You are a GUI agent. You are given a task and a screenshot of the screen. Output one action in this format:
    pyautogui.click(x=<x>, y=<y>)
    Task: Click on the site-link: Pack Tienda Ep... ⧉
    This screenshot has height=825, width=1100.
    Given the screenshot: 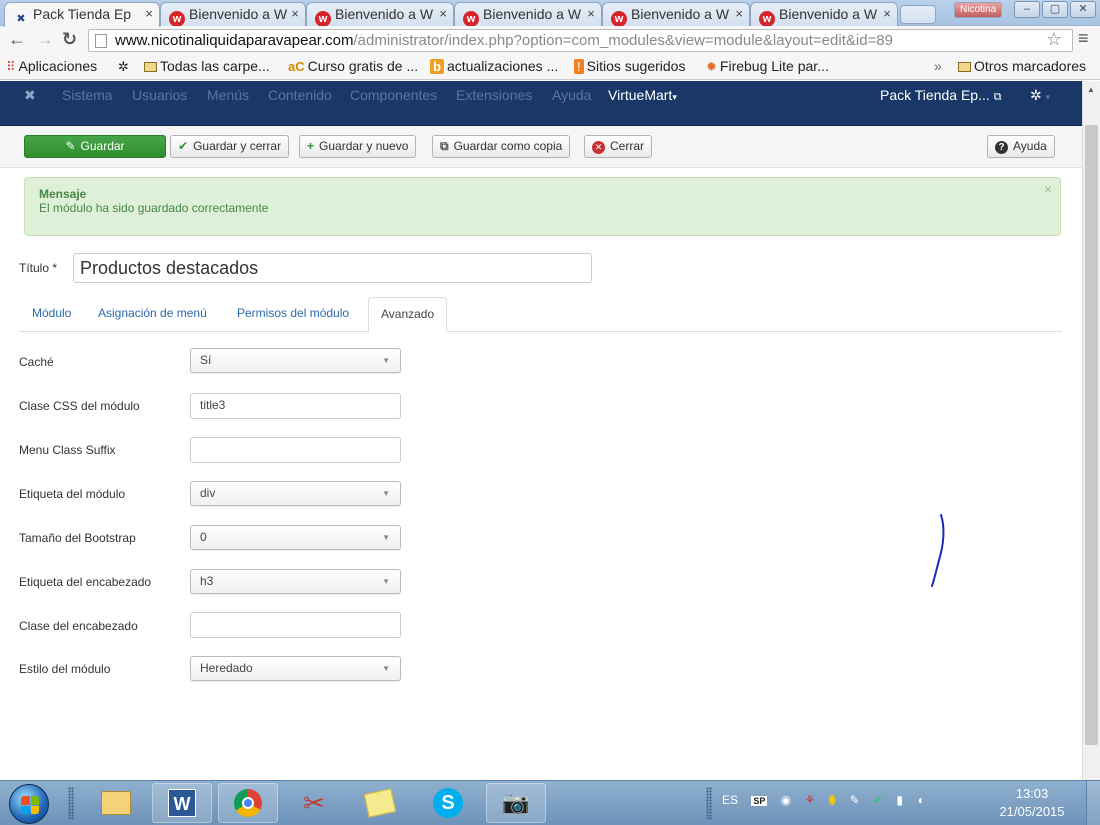 What is the action you would take?
    pyautogui.click(x=940, y=95)
    